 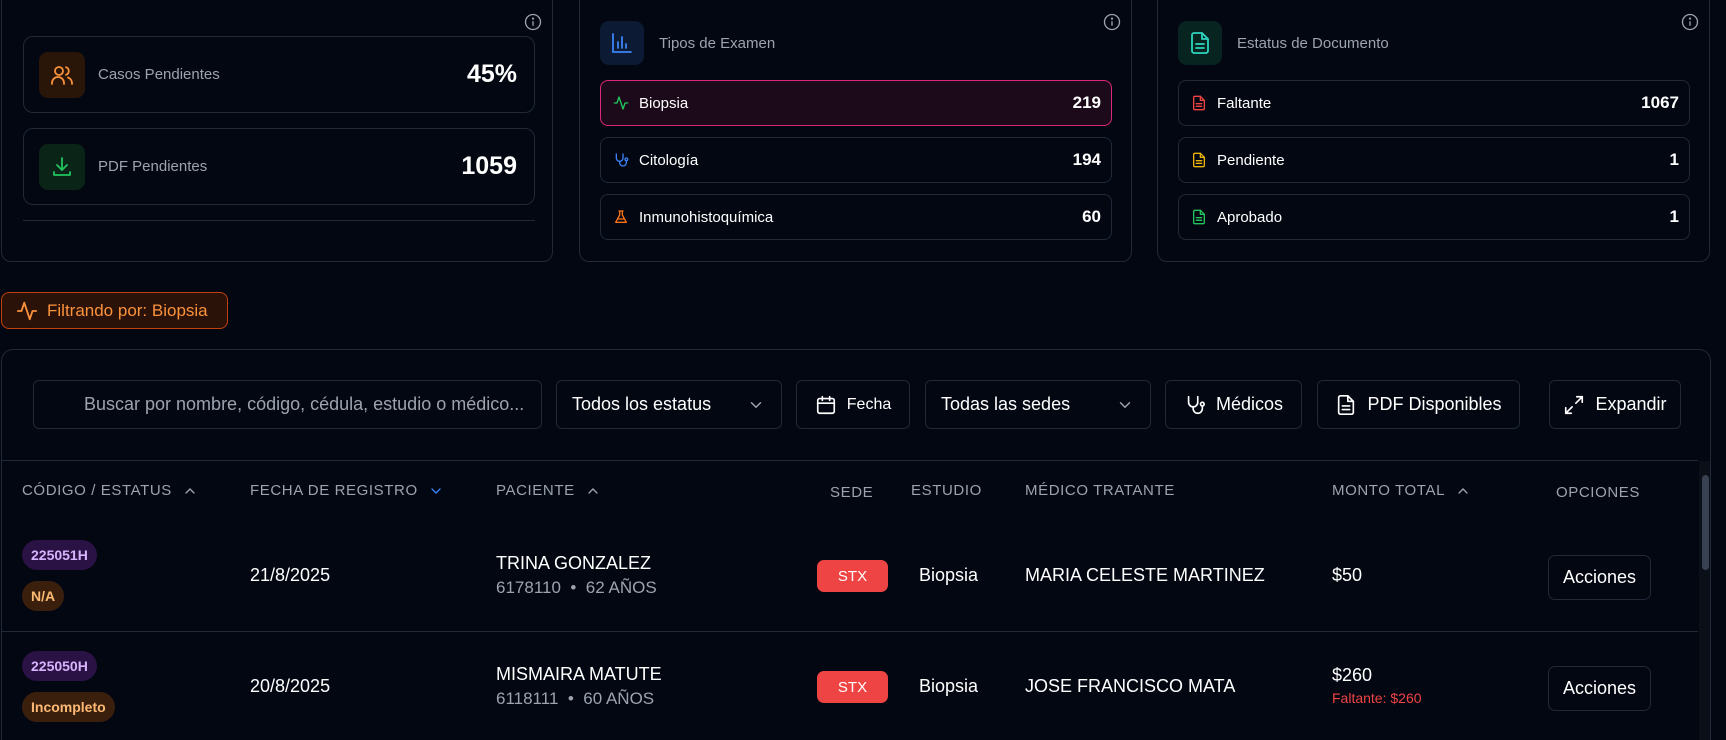 I want to click on col-code-header: CÓDIGO / ESTATUS, so click(x=110, y=490).